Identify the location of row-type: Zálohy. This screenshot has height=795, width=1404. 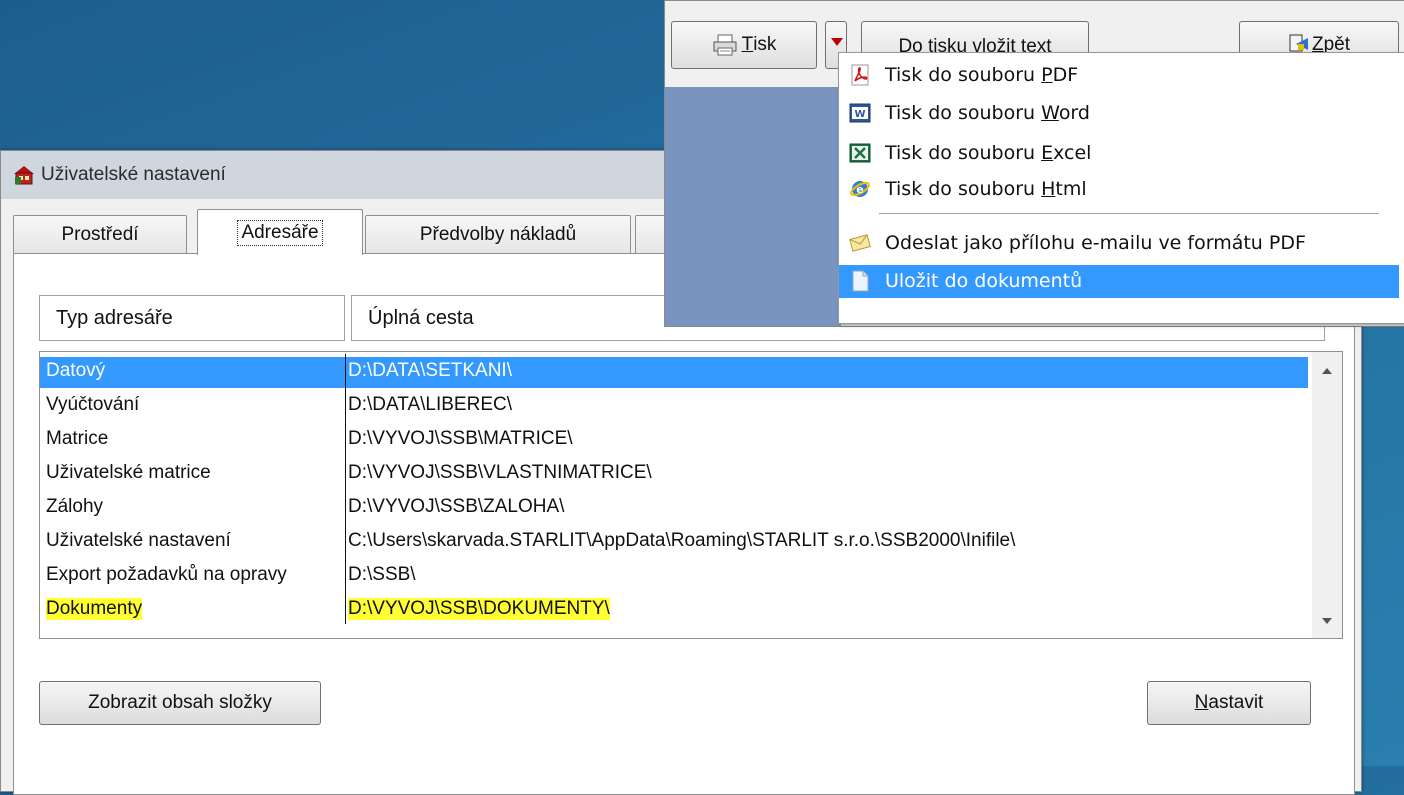
(75, 506).